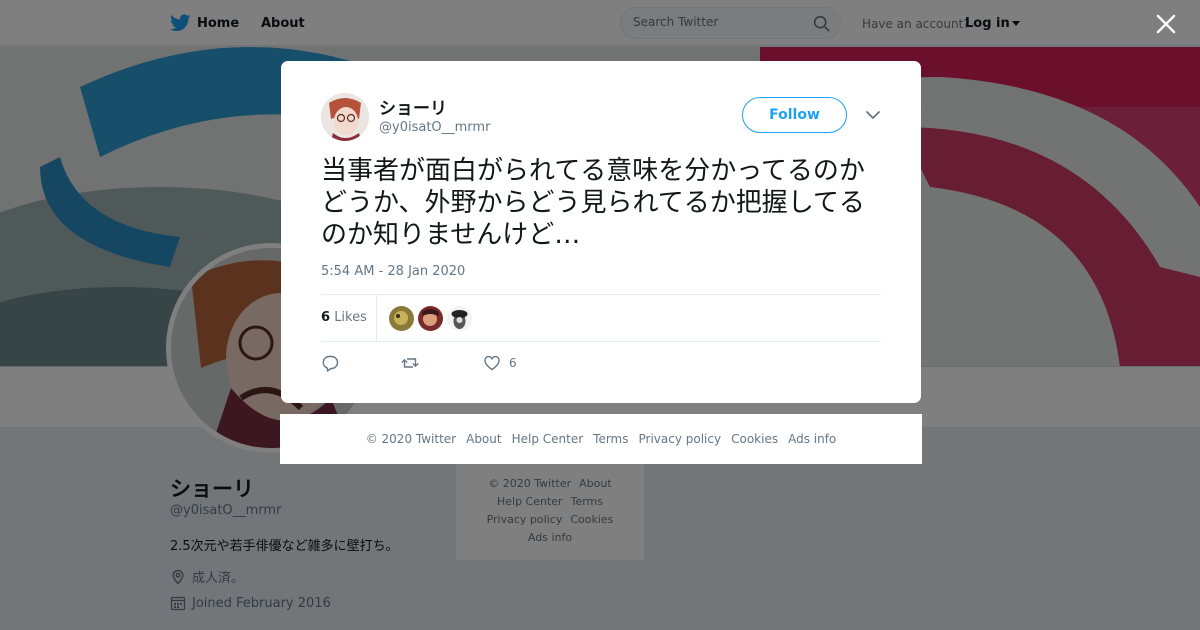 The height and width of the screenshot is (630, 1200). I want to click on likes-count: 6, so click(325, 317).